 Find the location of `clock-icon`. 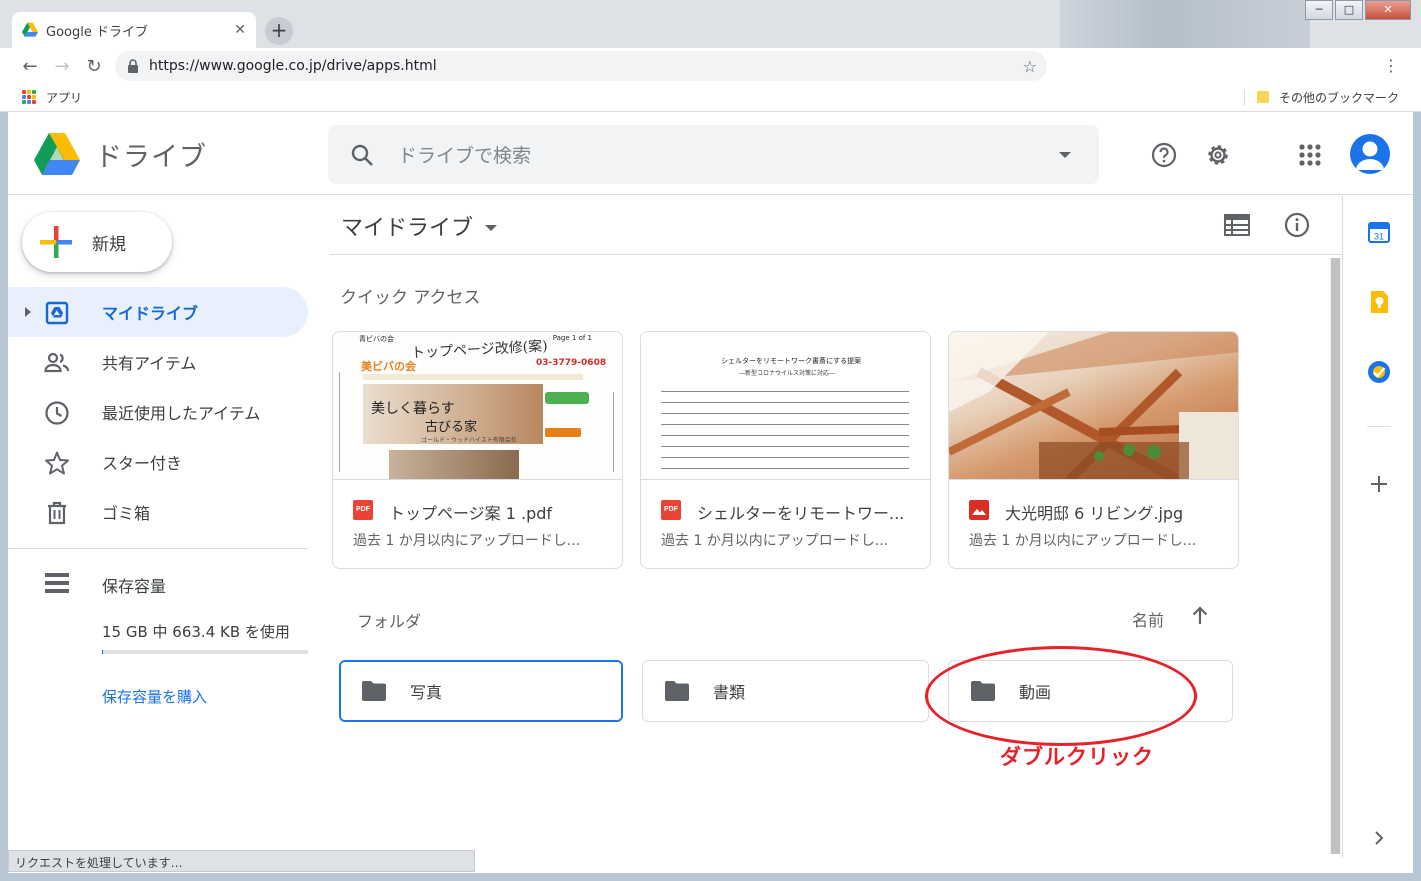

clock-icon is located at coordinates (57, 413).